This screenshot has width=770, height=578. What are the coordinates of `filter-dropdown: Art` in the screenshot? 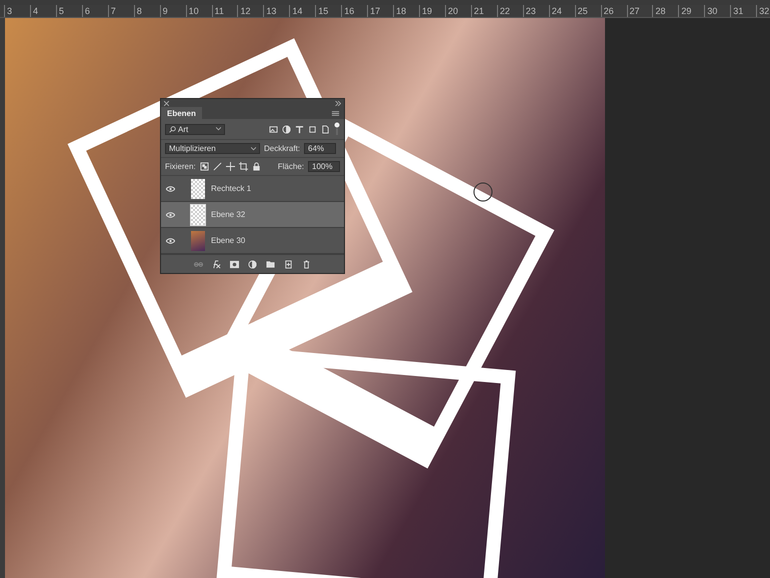 It's located at (195, 129).